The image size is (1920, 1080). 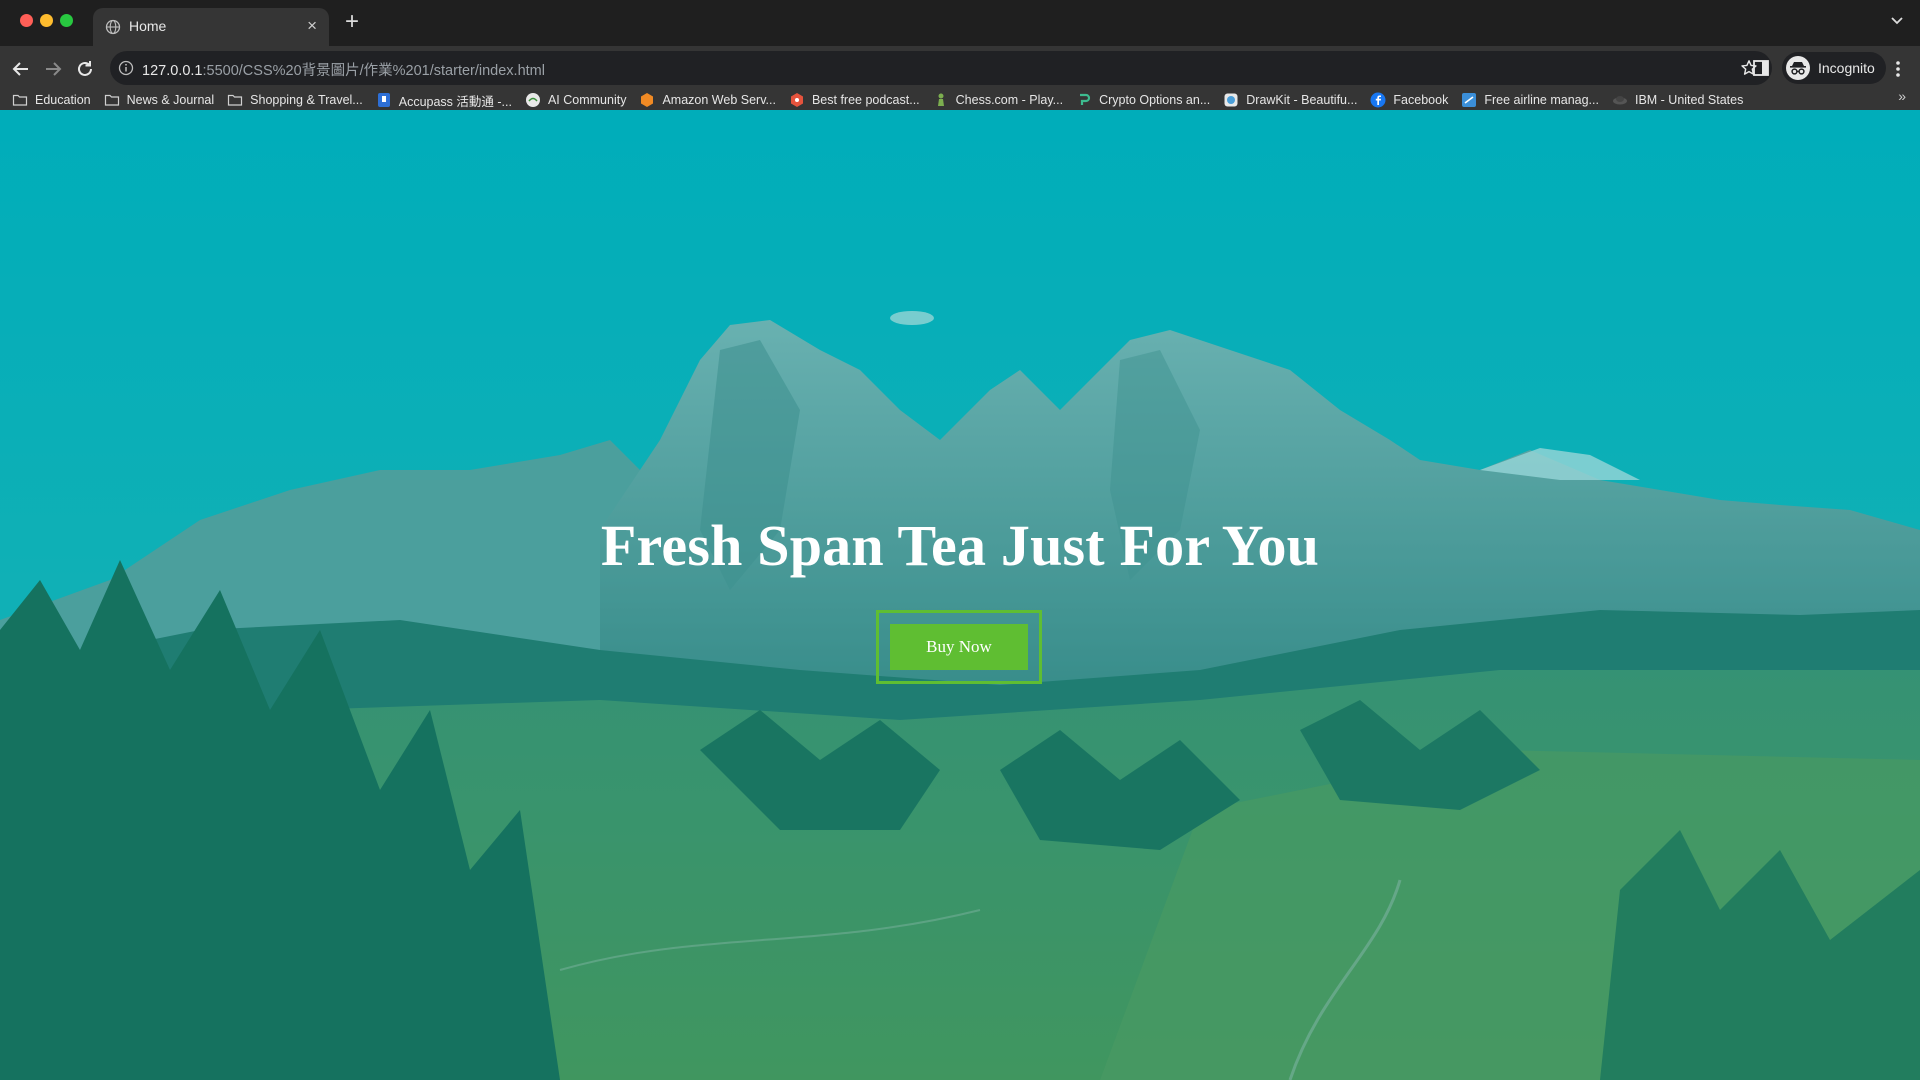 I want to click on profile-label: Incognito, so click(x=1846, y=68).